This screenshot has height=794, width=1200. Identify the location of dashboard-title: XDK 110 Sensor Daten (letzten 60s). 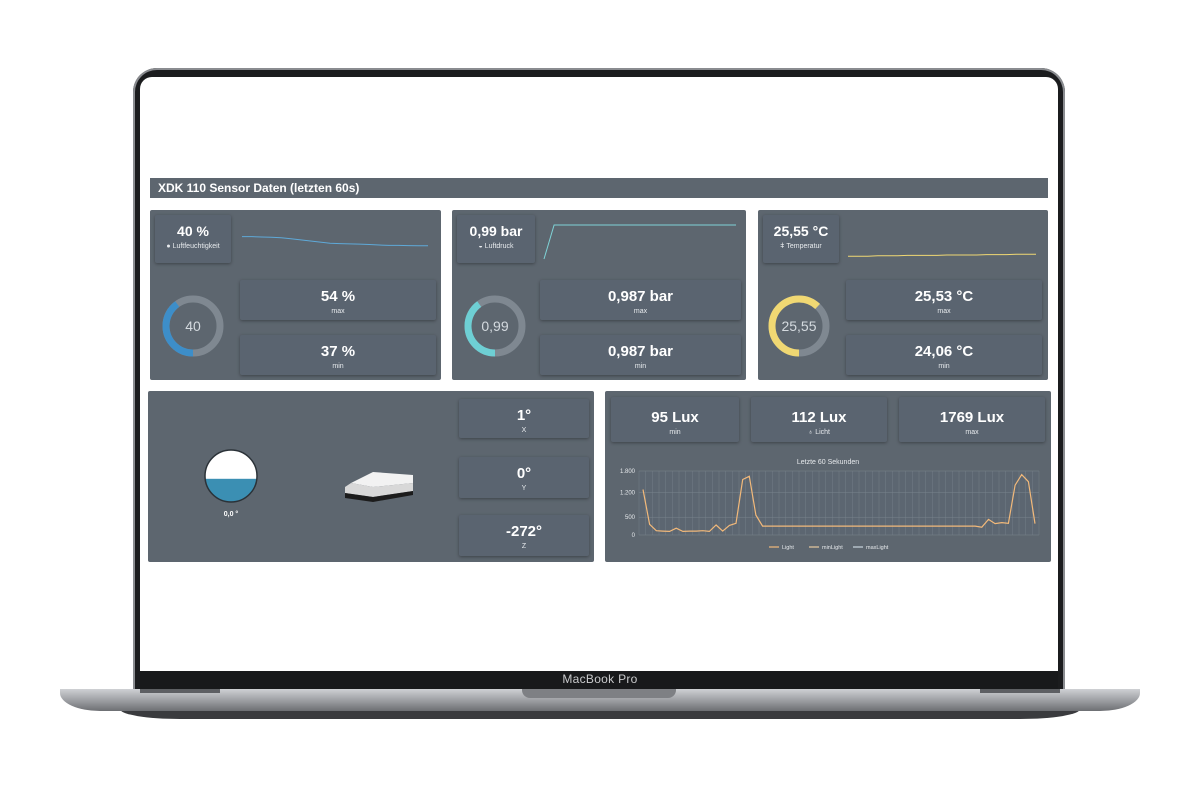
(599, 188).